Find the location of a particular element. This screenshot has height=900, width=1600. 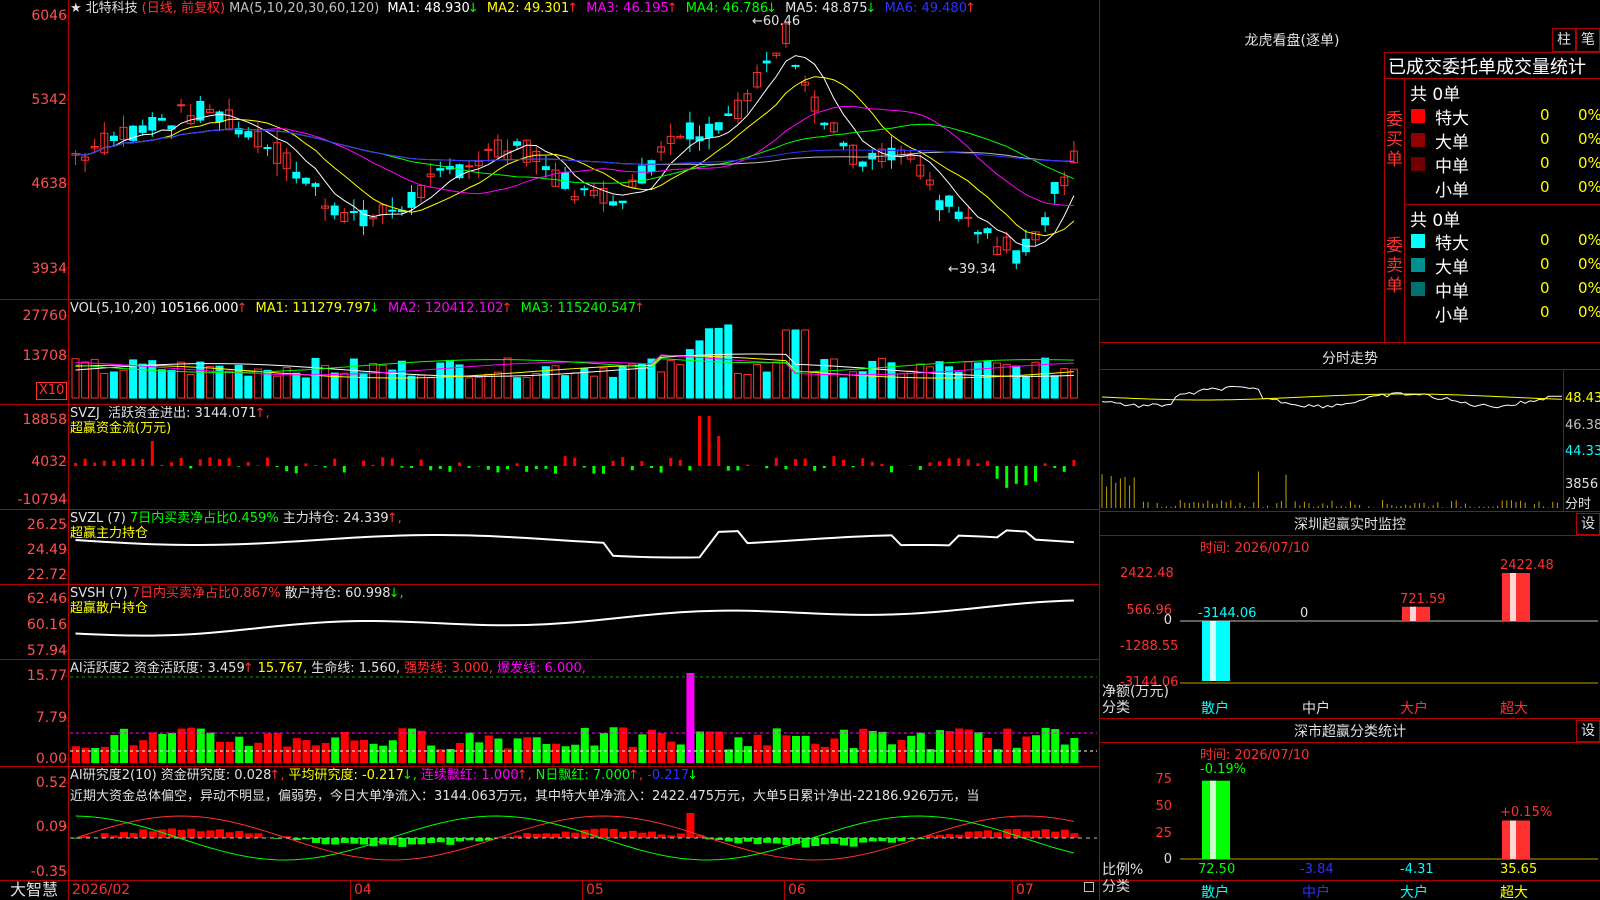

svzj-axis-label: 4032 is located at coordinates (49, 462).